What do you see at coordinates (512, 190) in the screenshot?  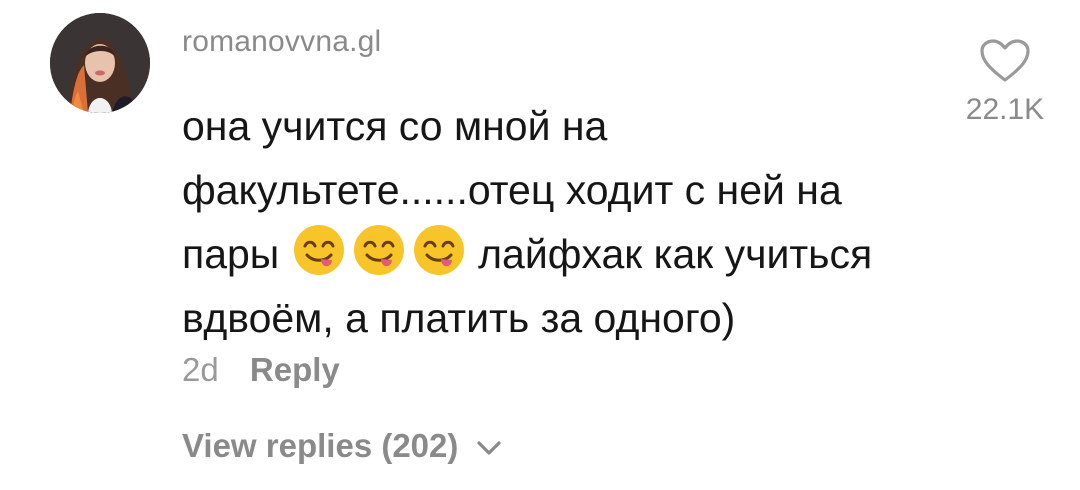 I see `comment-line-2: факультете......отец ходит с ней на` at bounding box center [512, 190].